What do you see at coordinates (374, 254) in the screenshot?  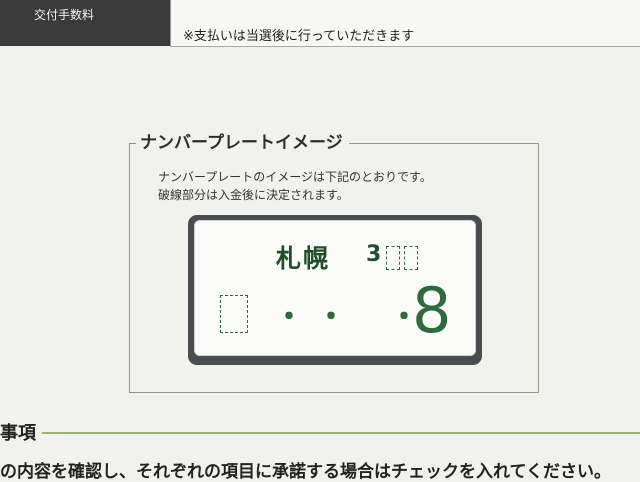 I see `plate-class-prefix: 3` at bounding box center [374, 254].